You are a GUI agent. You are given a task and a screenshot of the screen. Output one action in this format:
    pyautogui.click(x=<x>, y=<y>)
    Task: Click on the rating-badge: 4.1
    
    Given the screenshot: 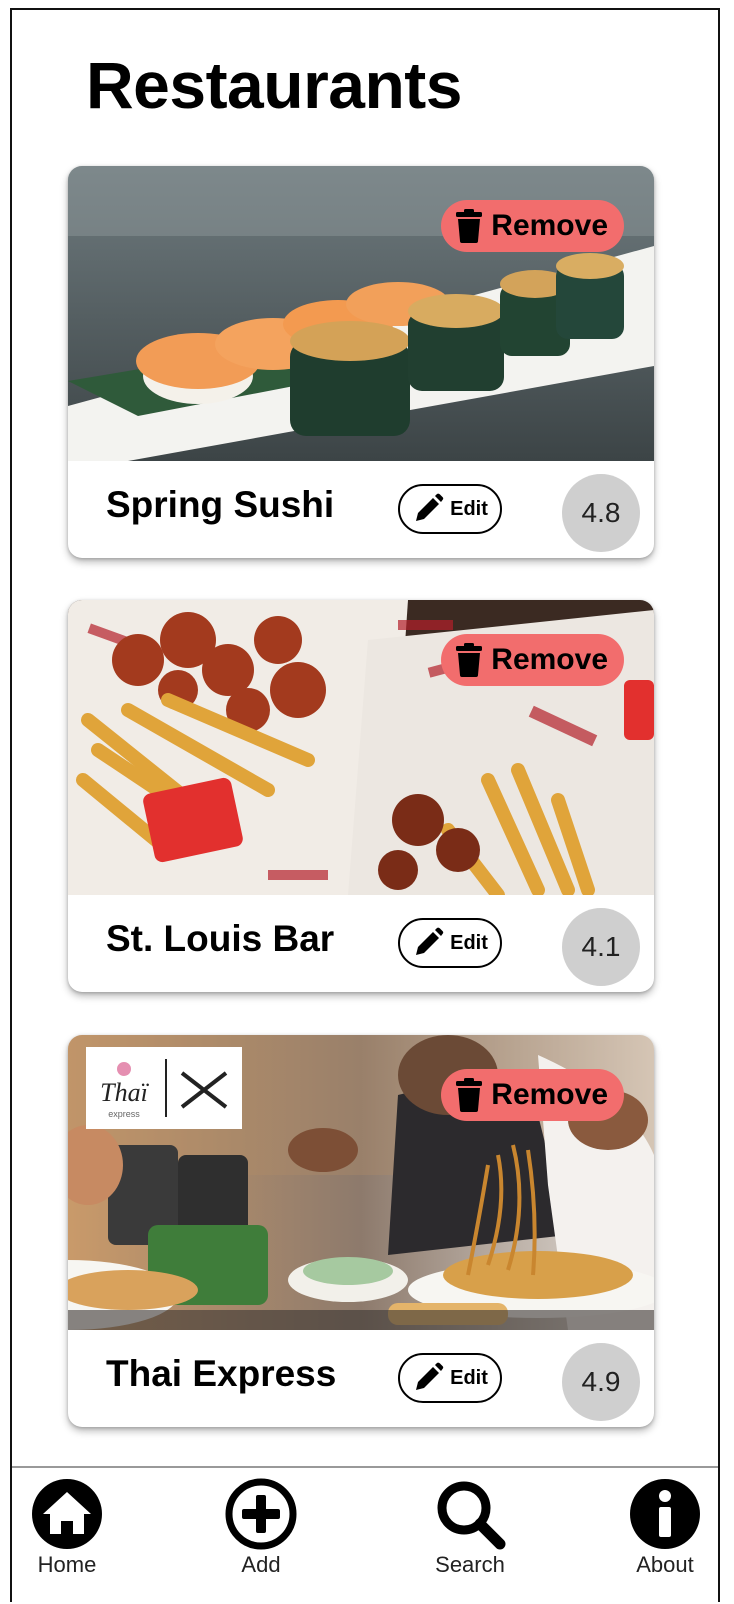 What is the action you would take?
    pyautogui.click(x=601, y=947)
    